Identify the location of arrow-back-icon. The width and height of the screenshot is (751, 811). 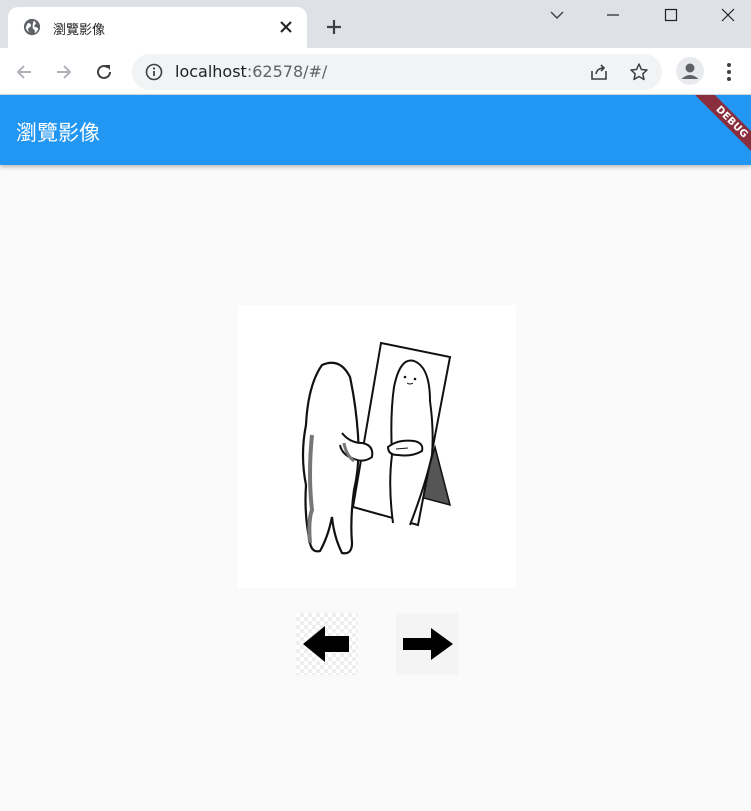
(23, 72).